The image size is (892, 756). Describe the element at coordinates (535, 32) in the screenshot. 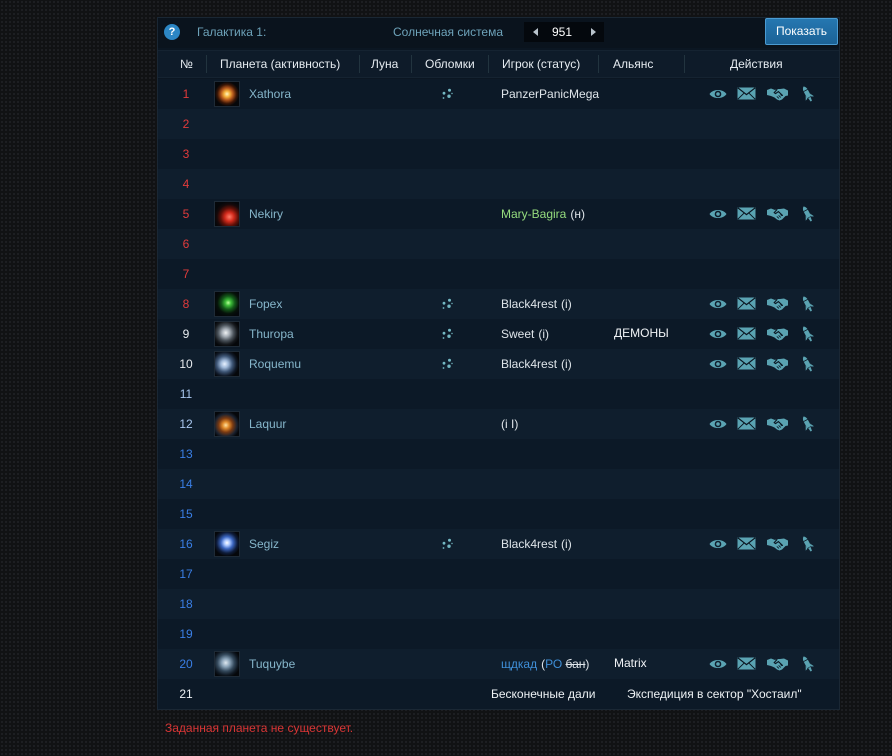

I see `triangle-left-icon` at that location.